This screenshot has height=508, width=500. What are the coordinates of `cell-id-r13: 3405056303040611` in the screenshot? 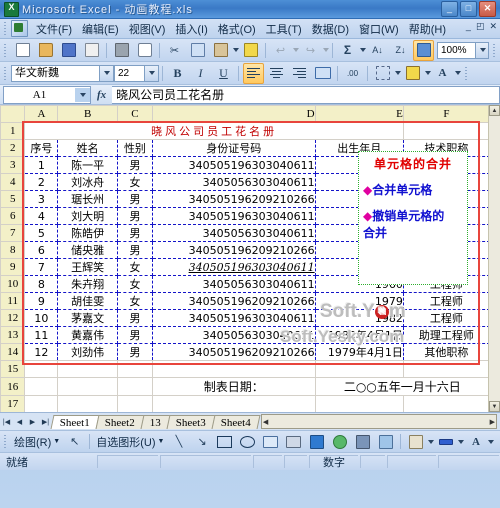 It's located at (233, 335).